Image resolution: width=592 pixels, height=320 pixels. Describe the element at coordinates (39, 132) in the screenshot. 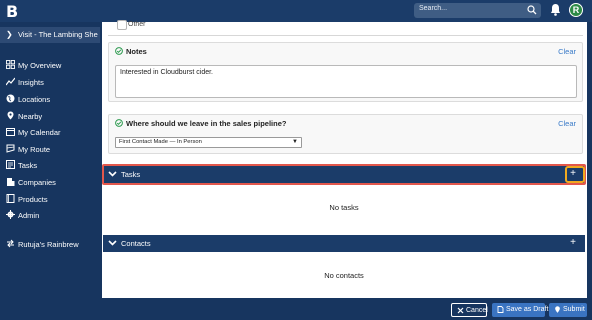

I see `sidebar-item-label: My Calendar` at that location.